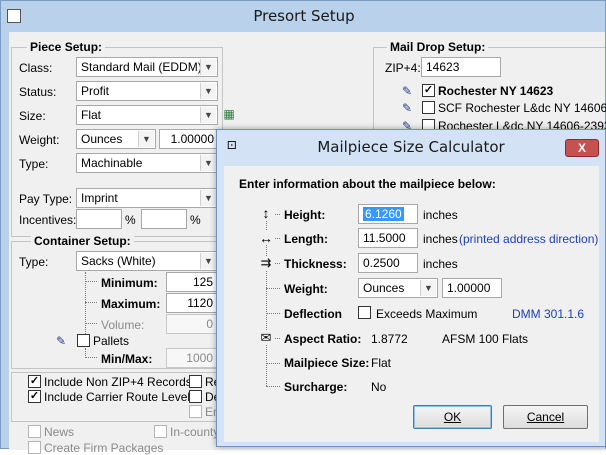 This screenshot has width=606, height=455. What do you see at coordinates (548, 314) in the screenshot?
I see `dmm-reference-link: DMM 301.1.6` at bounding box center [548, 314].